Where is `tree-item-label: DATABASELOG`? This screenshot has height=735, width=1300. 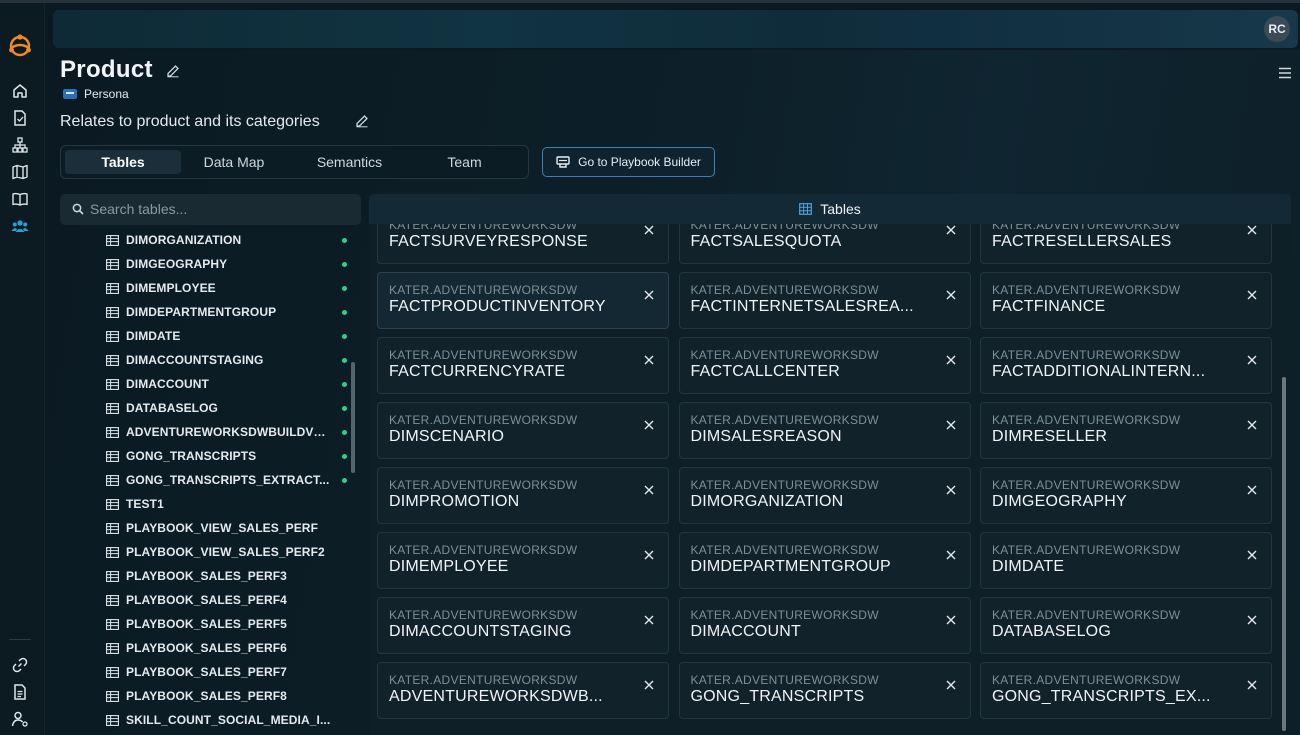
tree-item-label: DATABASELOG is located at coordinates (172, 408).